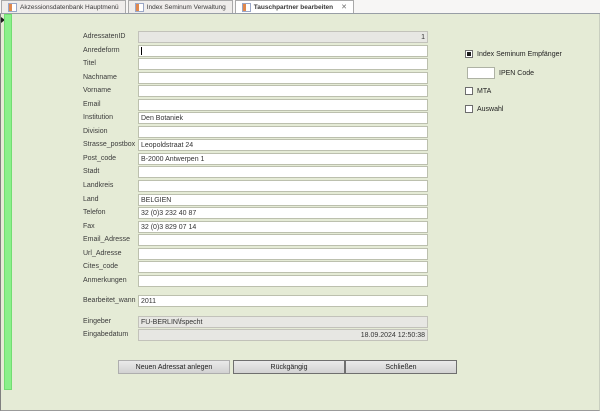 Image resolution: width=600 pixels, height=418 pixels. I want to click on field-row-post_code: Post_code B-2000 Antwerpen 1, so click(256, 159).